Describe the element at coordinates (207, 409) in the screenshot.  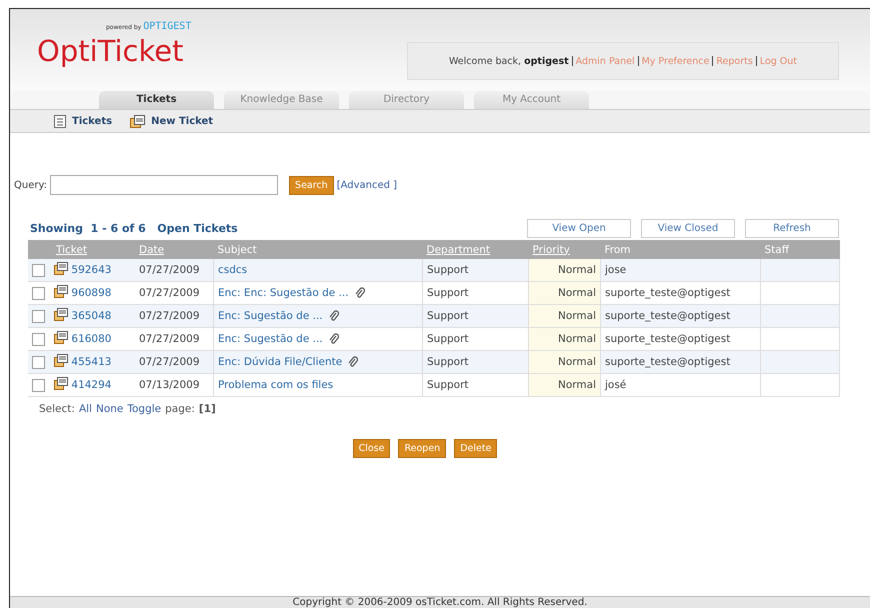
I see `page-number: [1]` at that location.